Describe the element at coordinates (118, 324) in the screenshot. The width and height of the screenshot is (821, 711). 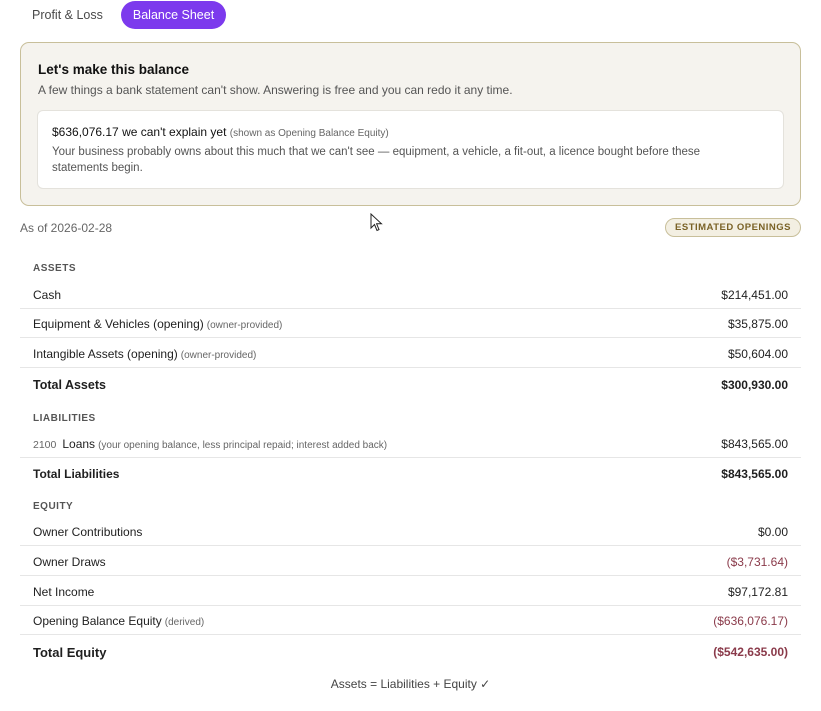
I see `row-label: Equipment & Vehicles (opening)` at that location.